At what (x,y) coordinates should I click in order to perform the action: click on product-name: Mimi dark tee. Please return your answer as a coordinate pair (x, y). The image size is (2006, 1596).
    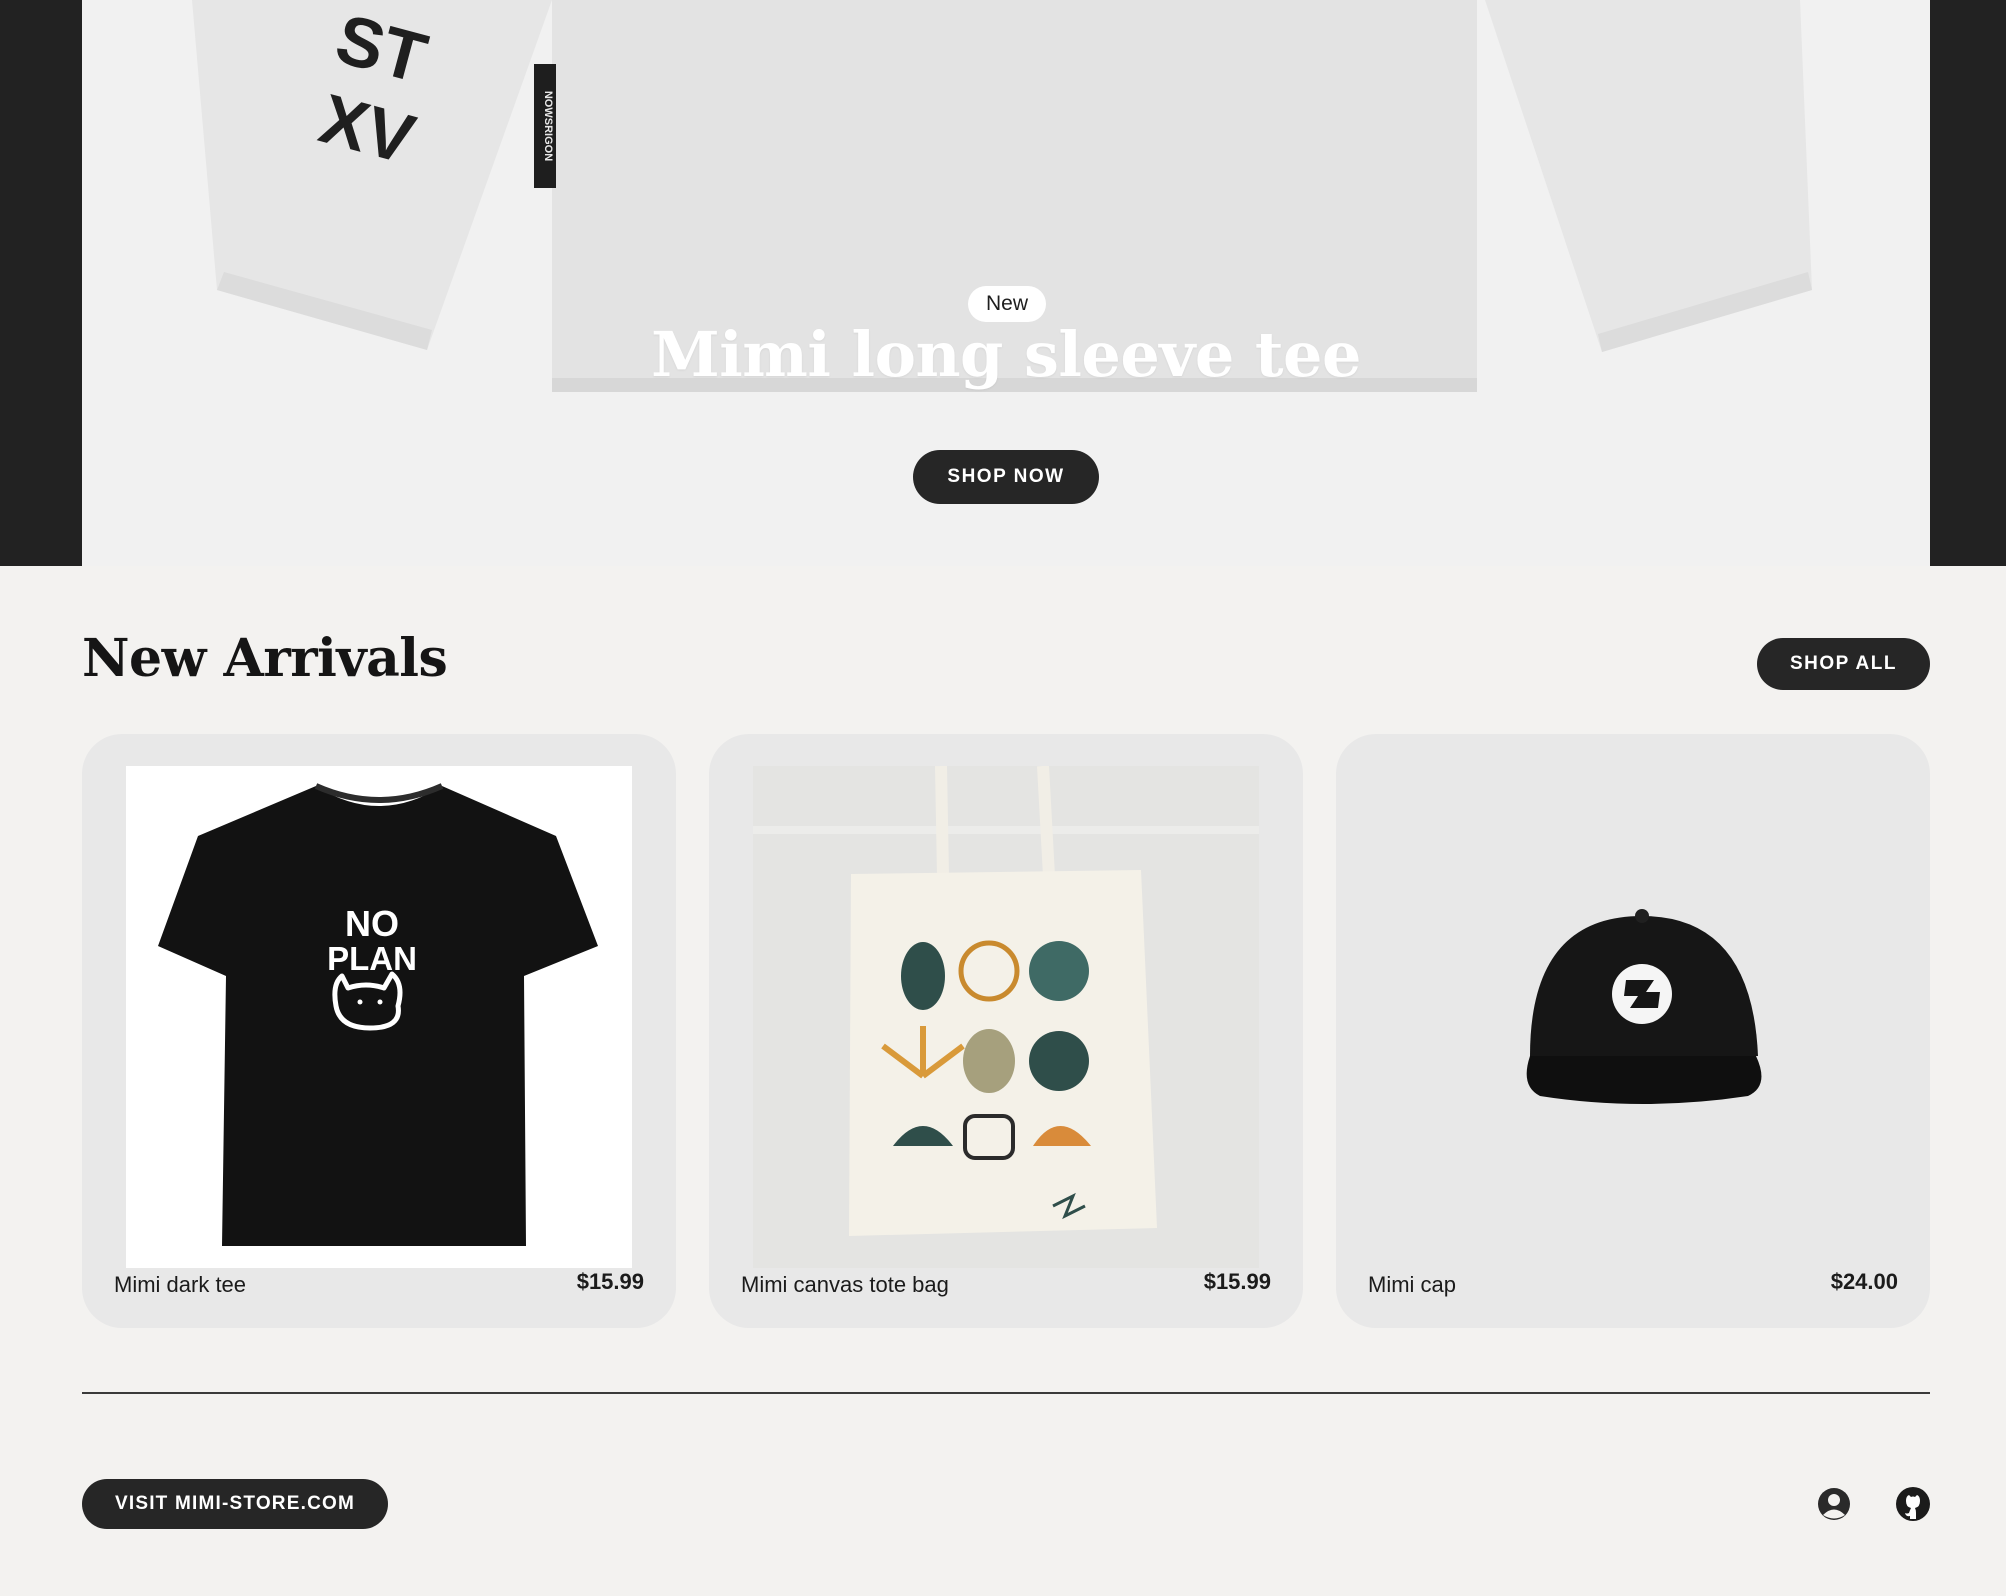
    Looking at the image, I should click on (180, 1284).